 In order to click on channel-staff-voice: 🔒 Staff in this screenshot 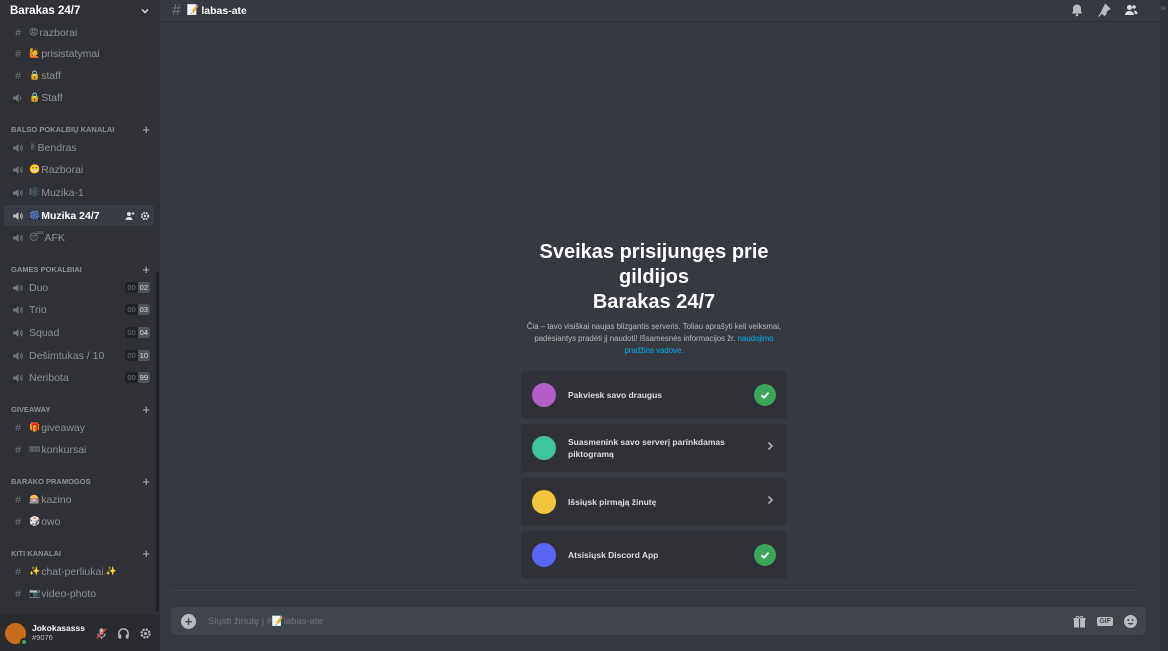, I will do `click(79, 97)`.